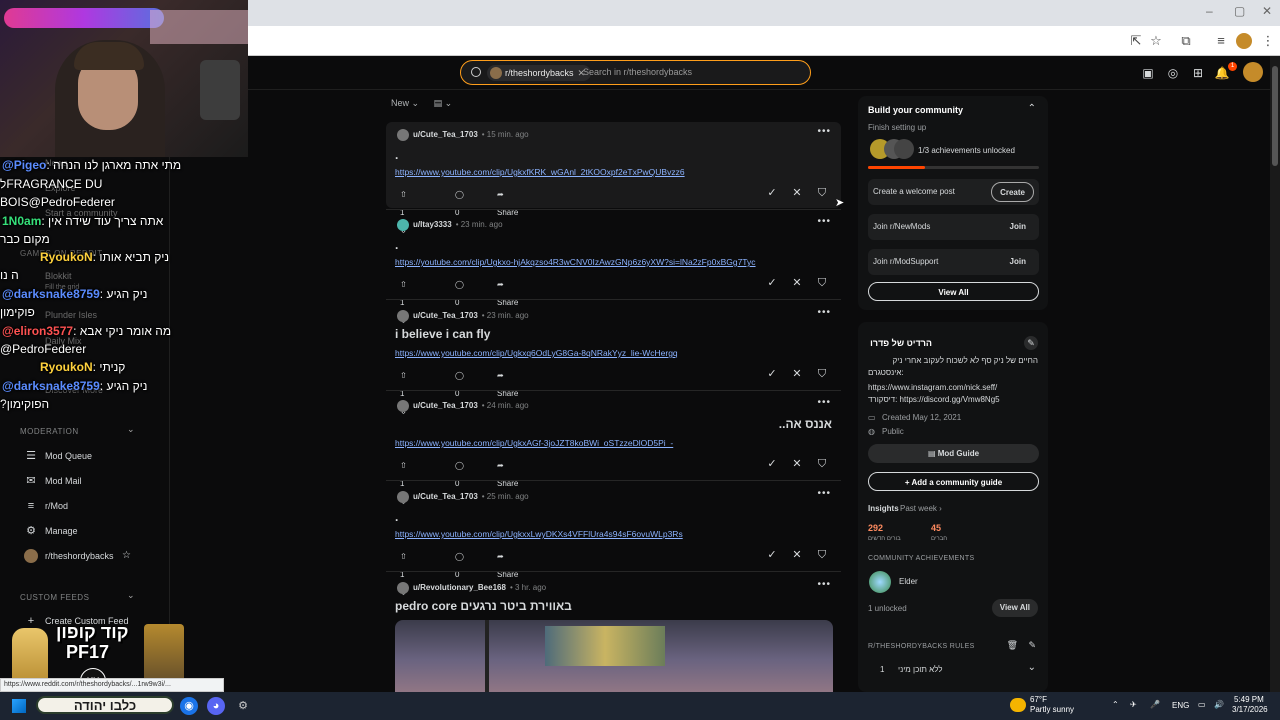 The height and width of the screenshot is (720, 1280). I want to click on chrome-icon: ◉, so click(189, 706).